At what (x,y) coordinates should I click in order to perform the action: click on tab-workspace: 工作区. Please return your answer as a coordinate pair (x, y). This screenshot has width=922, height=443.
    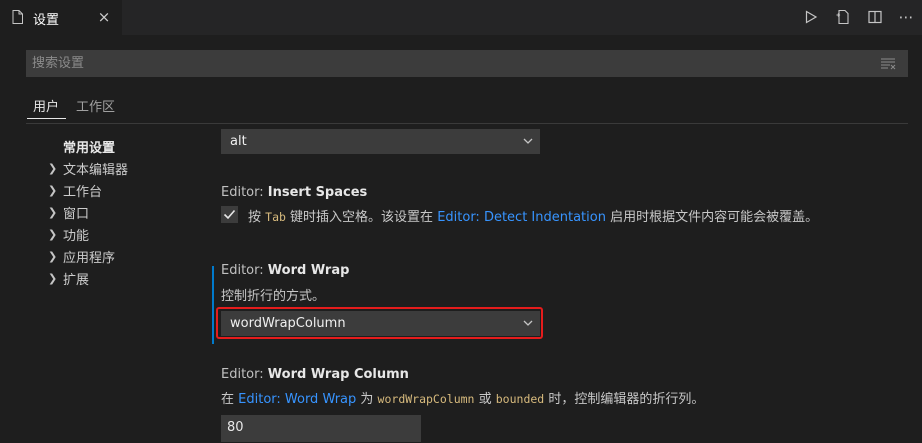
    Looking at the image, I should click on (95, 105).